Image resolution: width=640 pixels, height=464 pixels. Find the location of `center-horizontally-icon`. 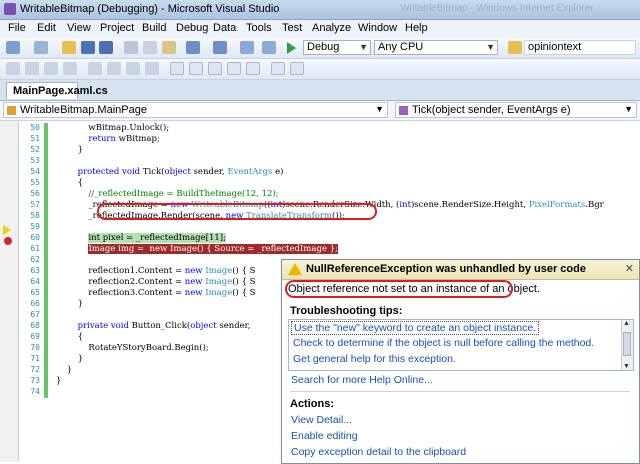

center-horizontally-icon is located at coordinates (234, 68).